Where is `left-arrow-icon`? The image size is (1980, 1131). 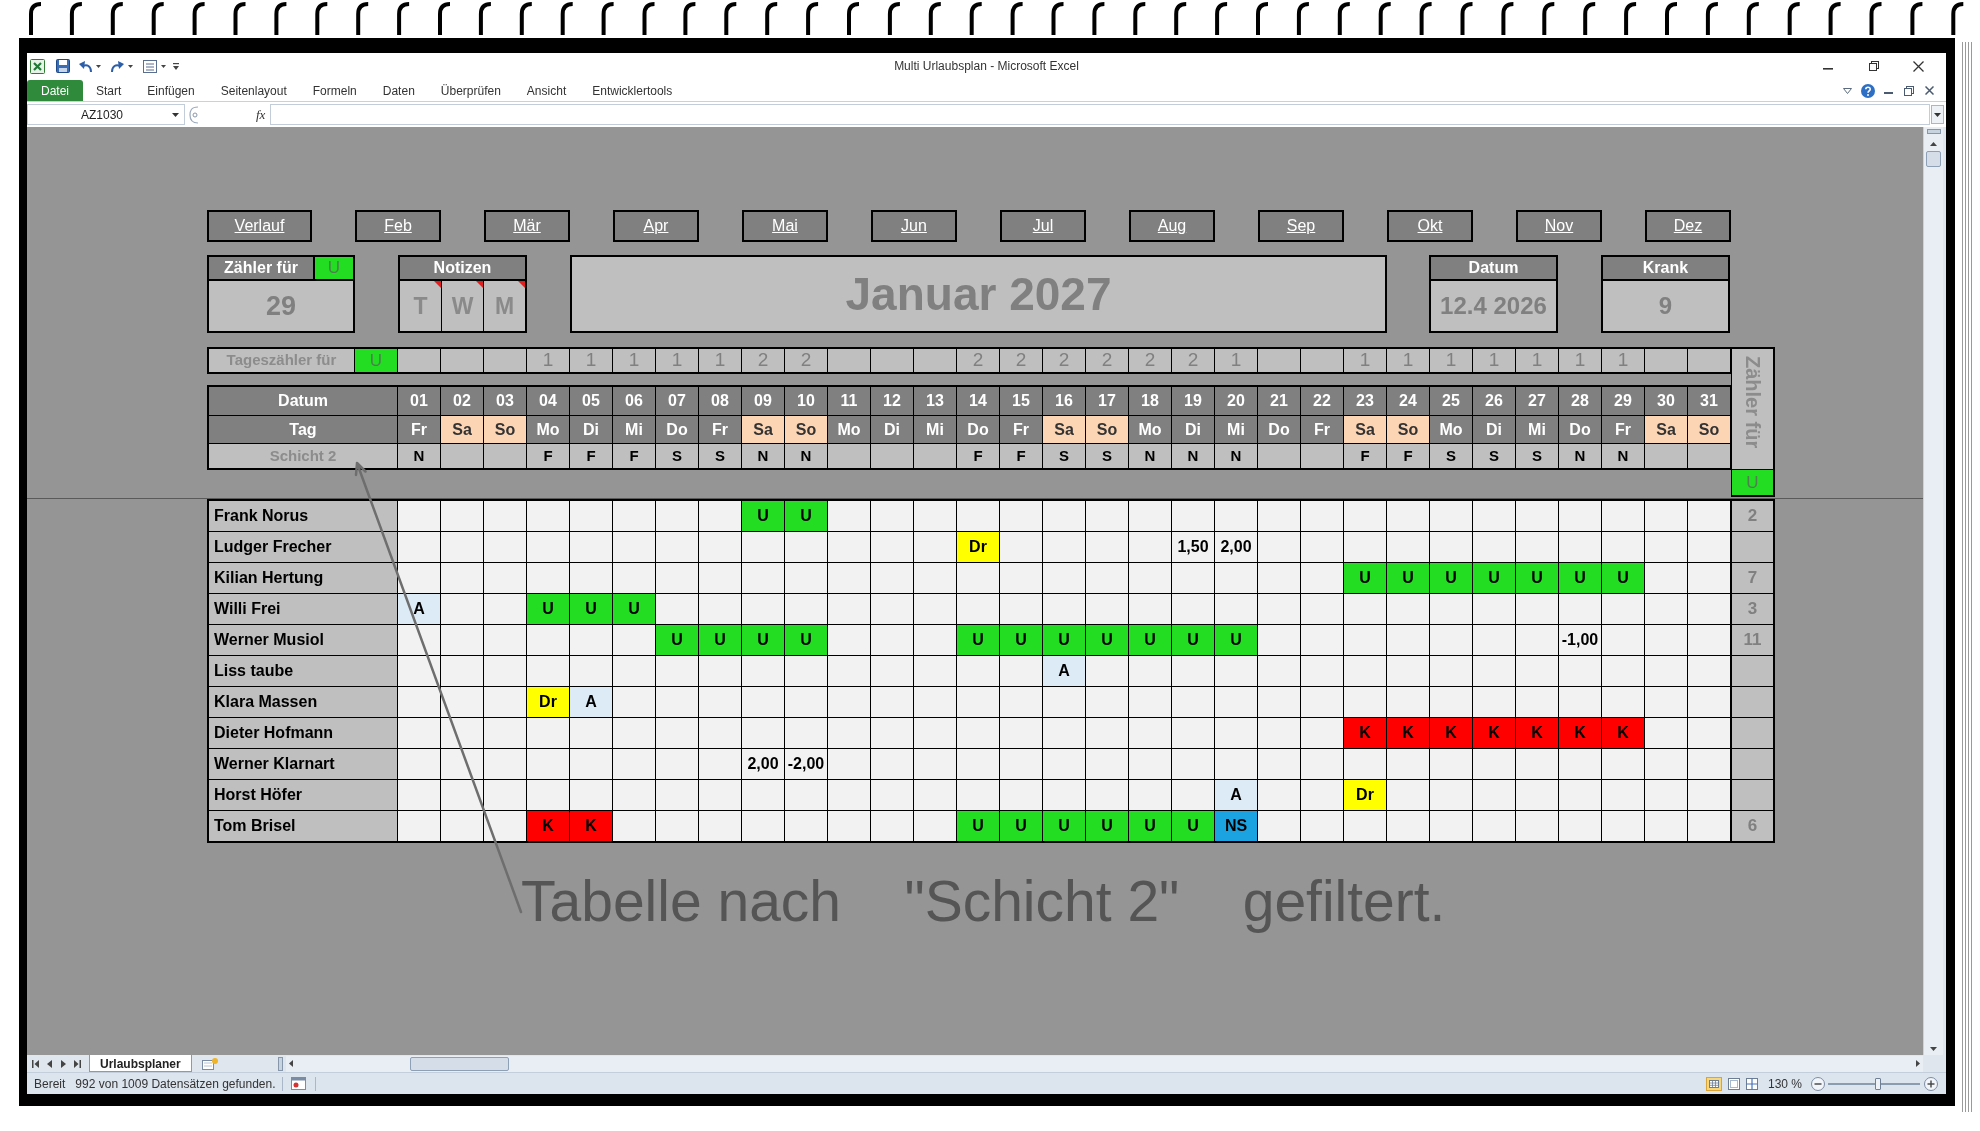
left-arrow-icon is located at coordinates (290, 1063).